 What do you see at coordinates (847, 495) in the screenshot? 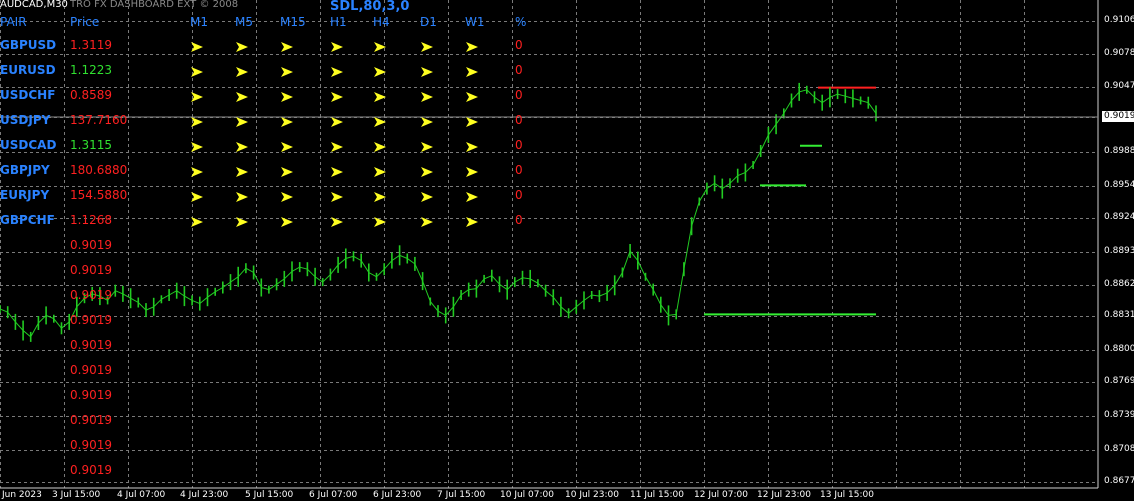
I see `x-tick-label: 13 Jul 15:00` at bounding box center [847, 495].